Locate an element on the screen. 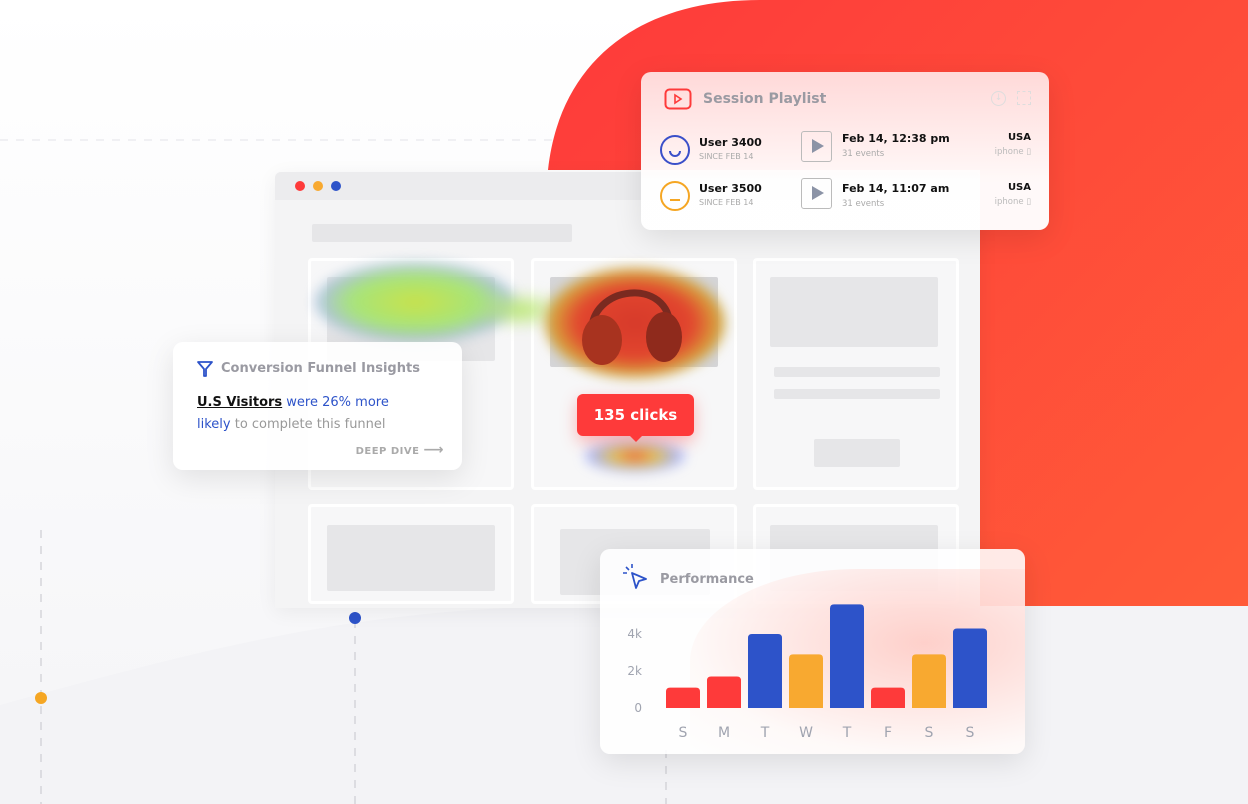 The image size is (1248, 804). deep-dive-label: DEEP DIVE is located at coordinates (387, 451).